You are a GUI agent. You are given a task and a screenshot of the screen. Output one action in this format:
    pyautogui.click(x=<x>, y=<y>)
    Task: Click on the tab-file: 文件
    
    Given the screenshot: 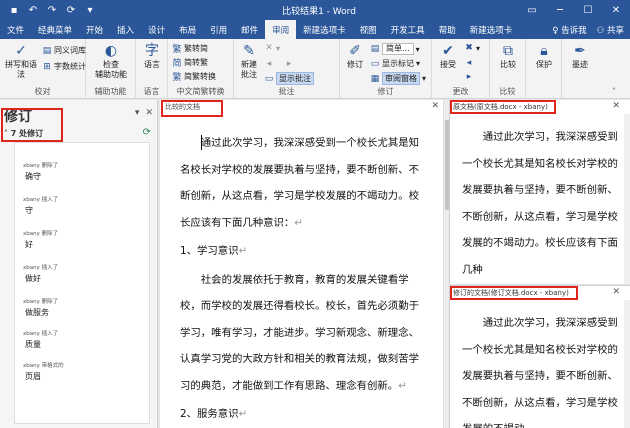 What is the action you would take?
    pyautogui.click(x=15, y=29)
    